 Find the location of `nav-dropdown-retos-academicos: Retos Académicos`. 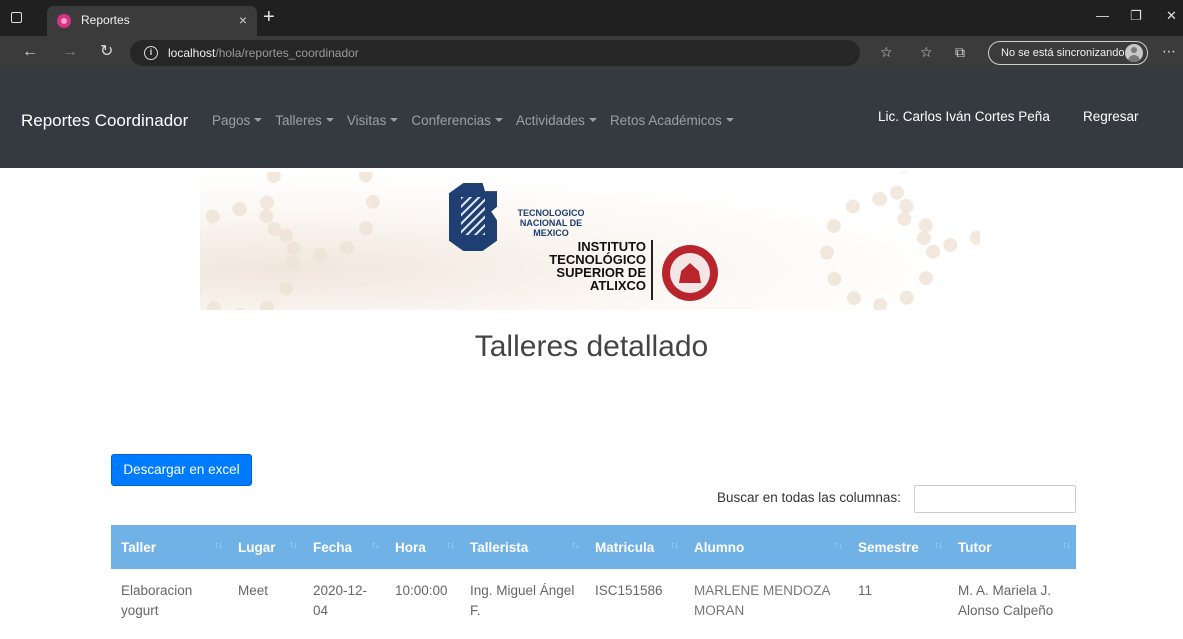

nav-dropdown-retos-academicos: Retos Académicos is located at coordinates (672, 120).